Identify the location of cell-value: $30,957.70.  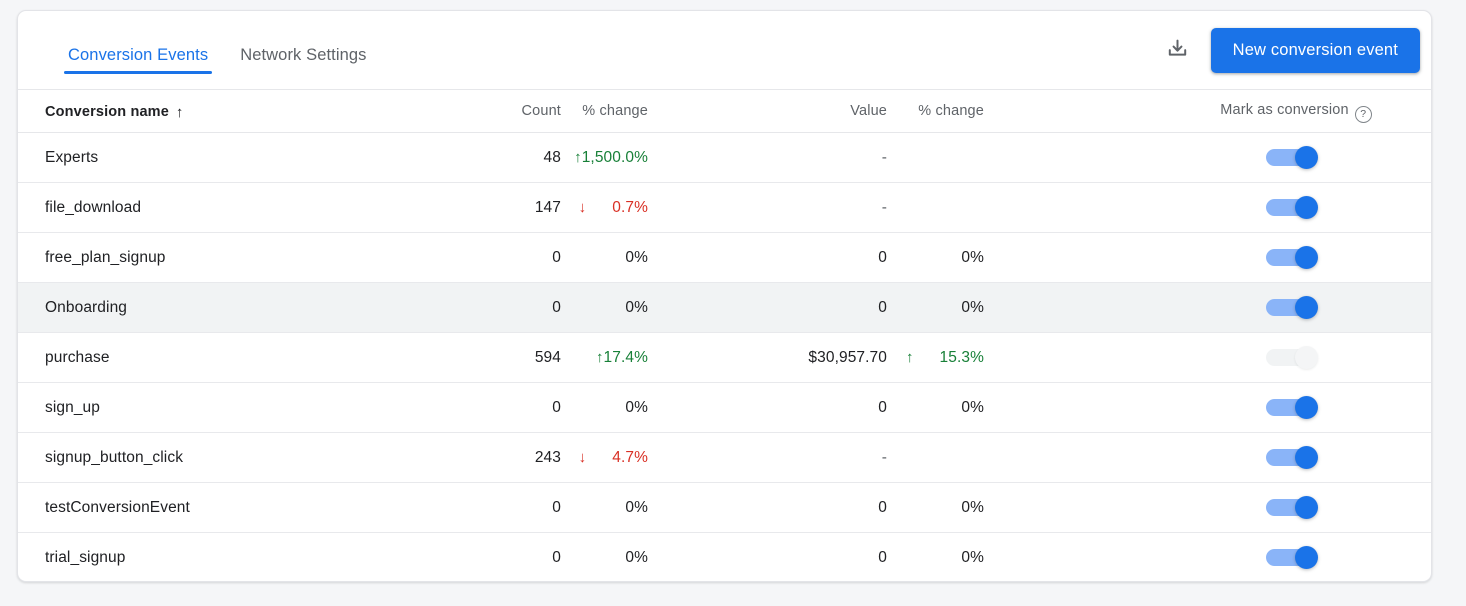
(847, 357).